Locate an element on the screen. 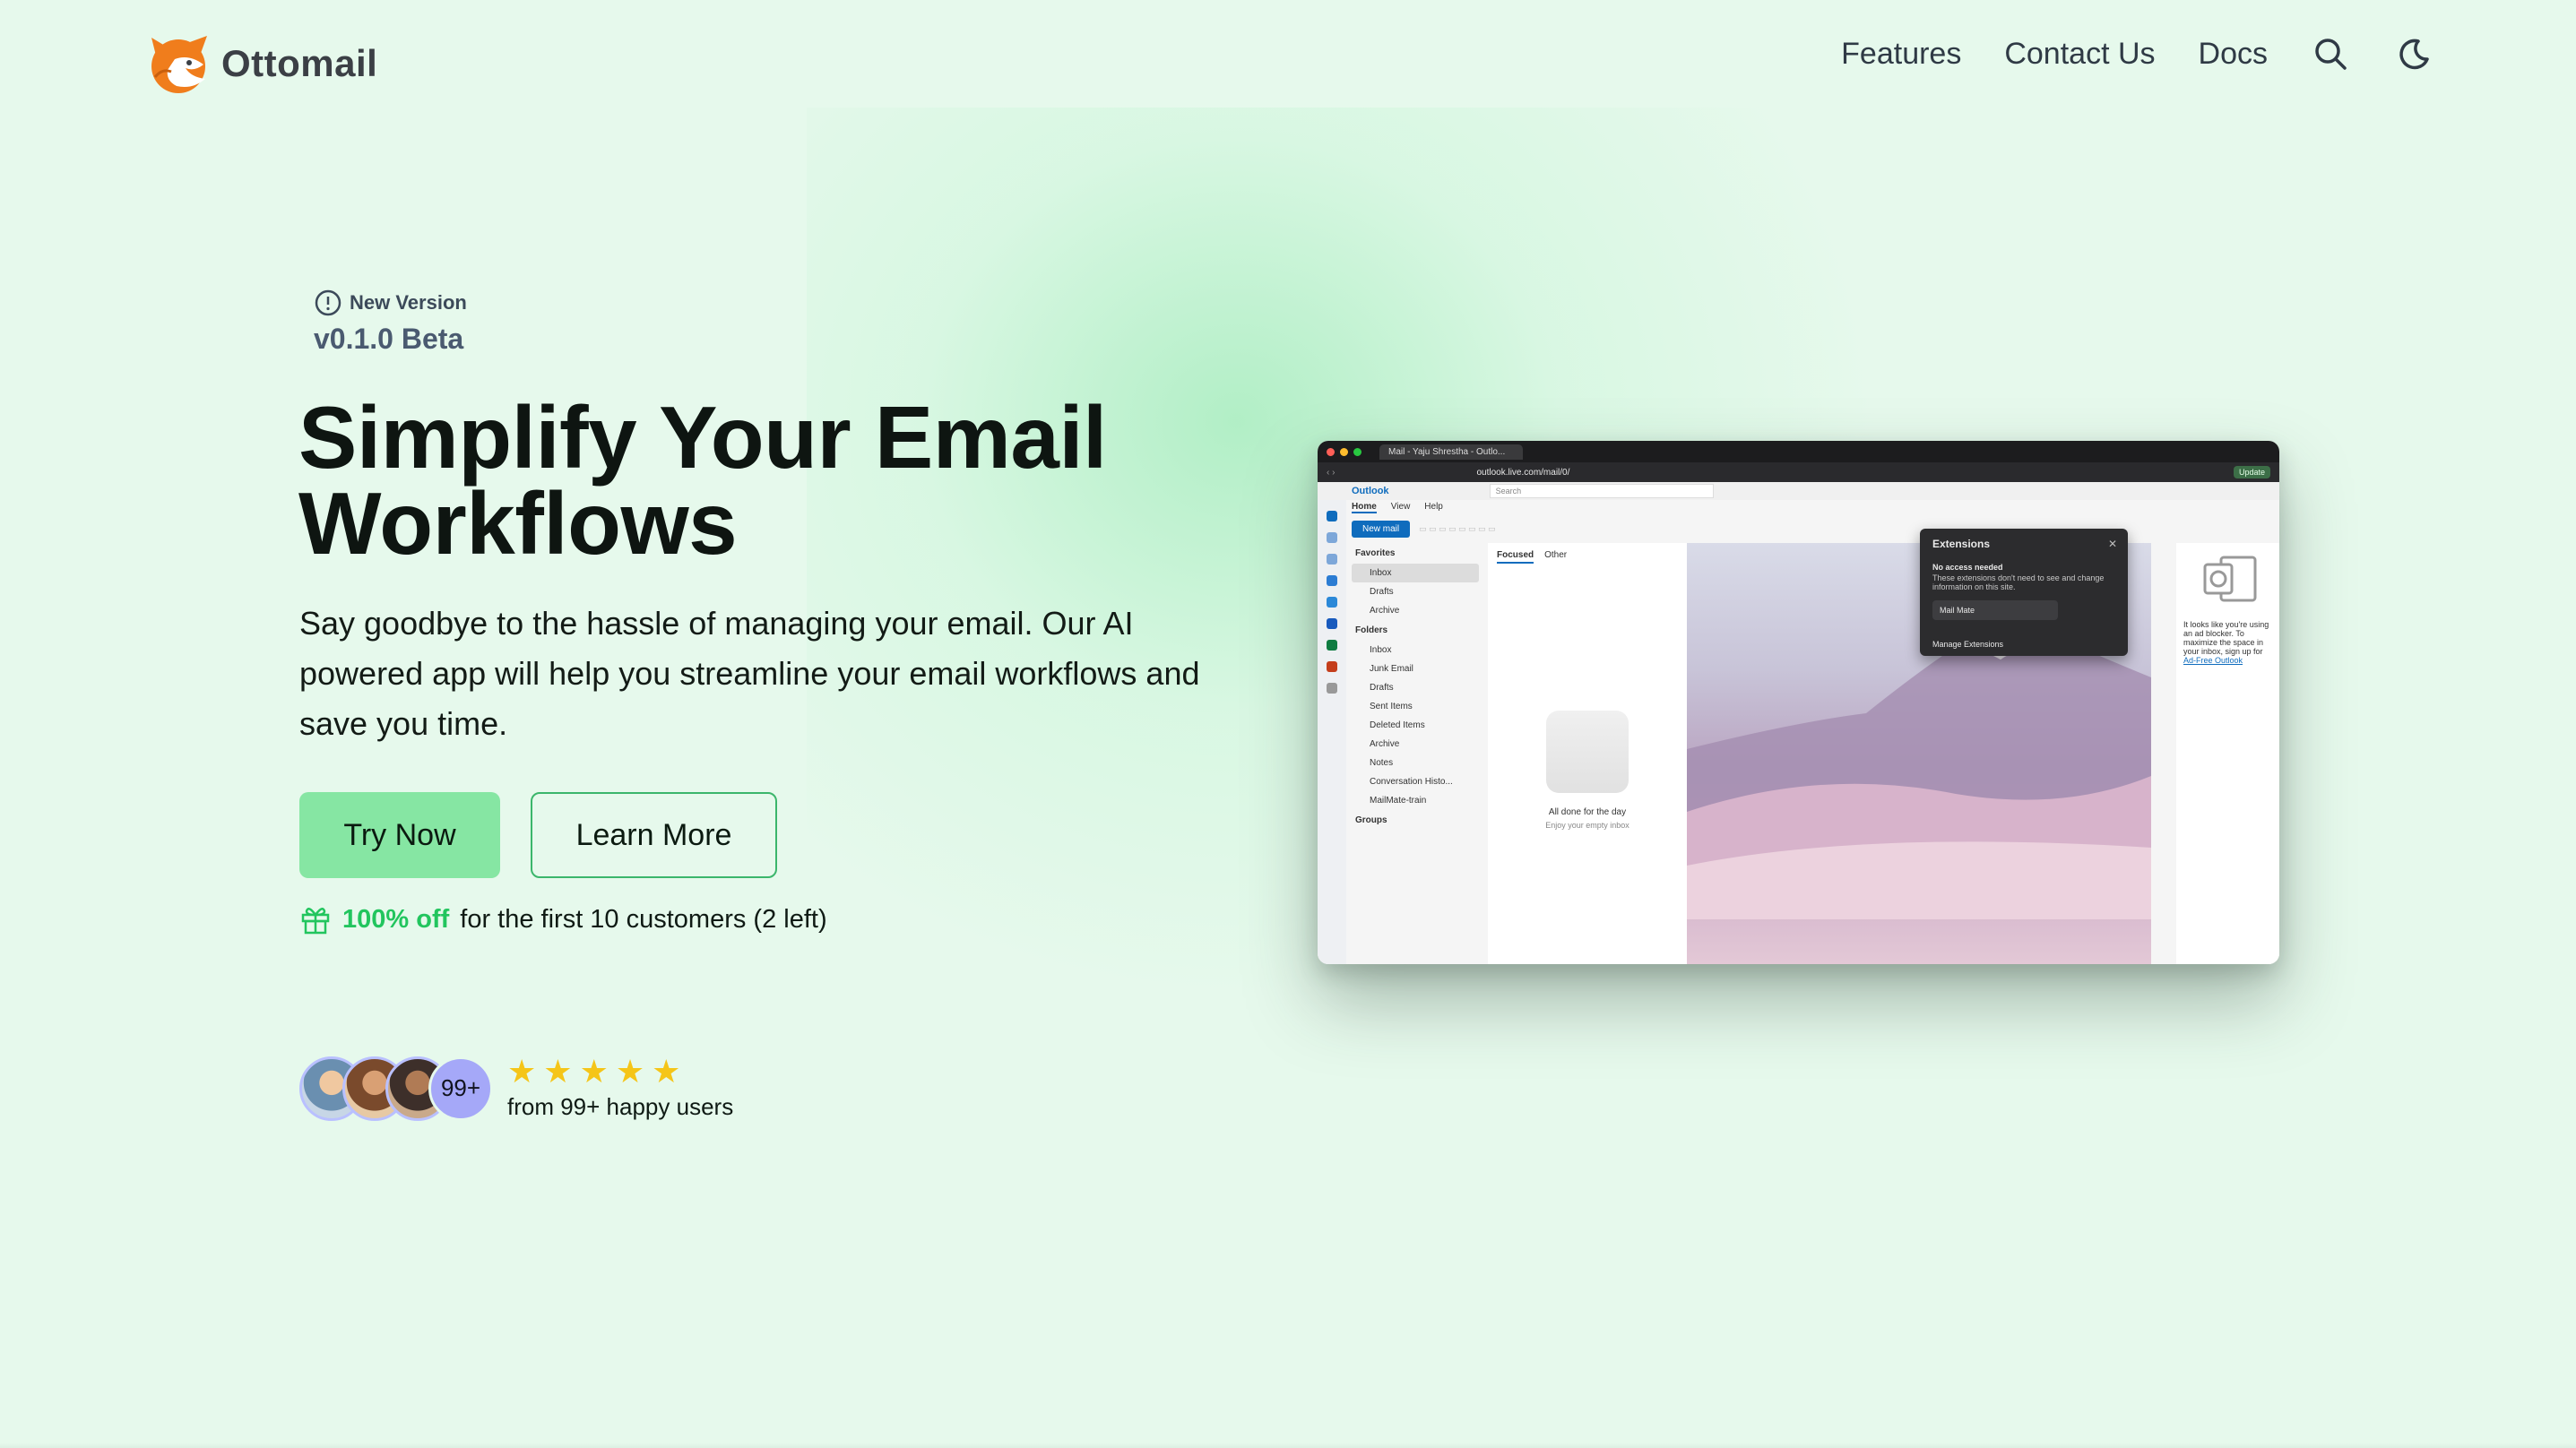 The width and height of the screenshot is (2576, 1448). outlook-brand: Outlook is located at coordinates (1370, 491).